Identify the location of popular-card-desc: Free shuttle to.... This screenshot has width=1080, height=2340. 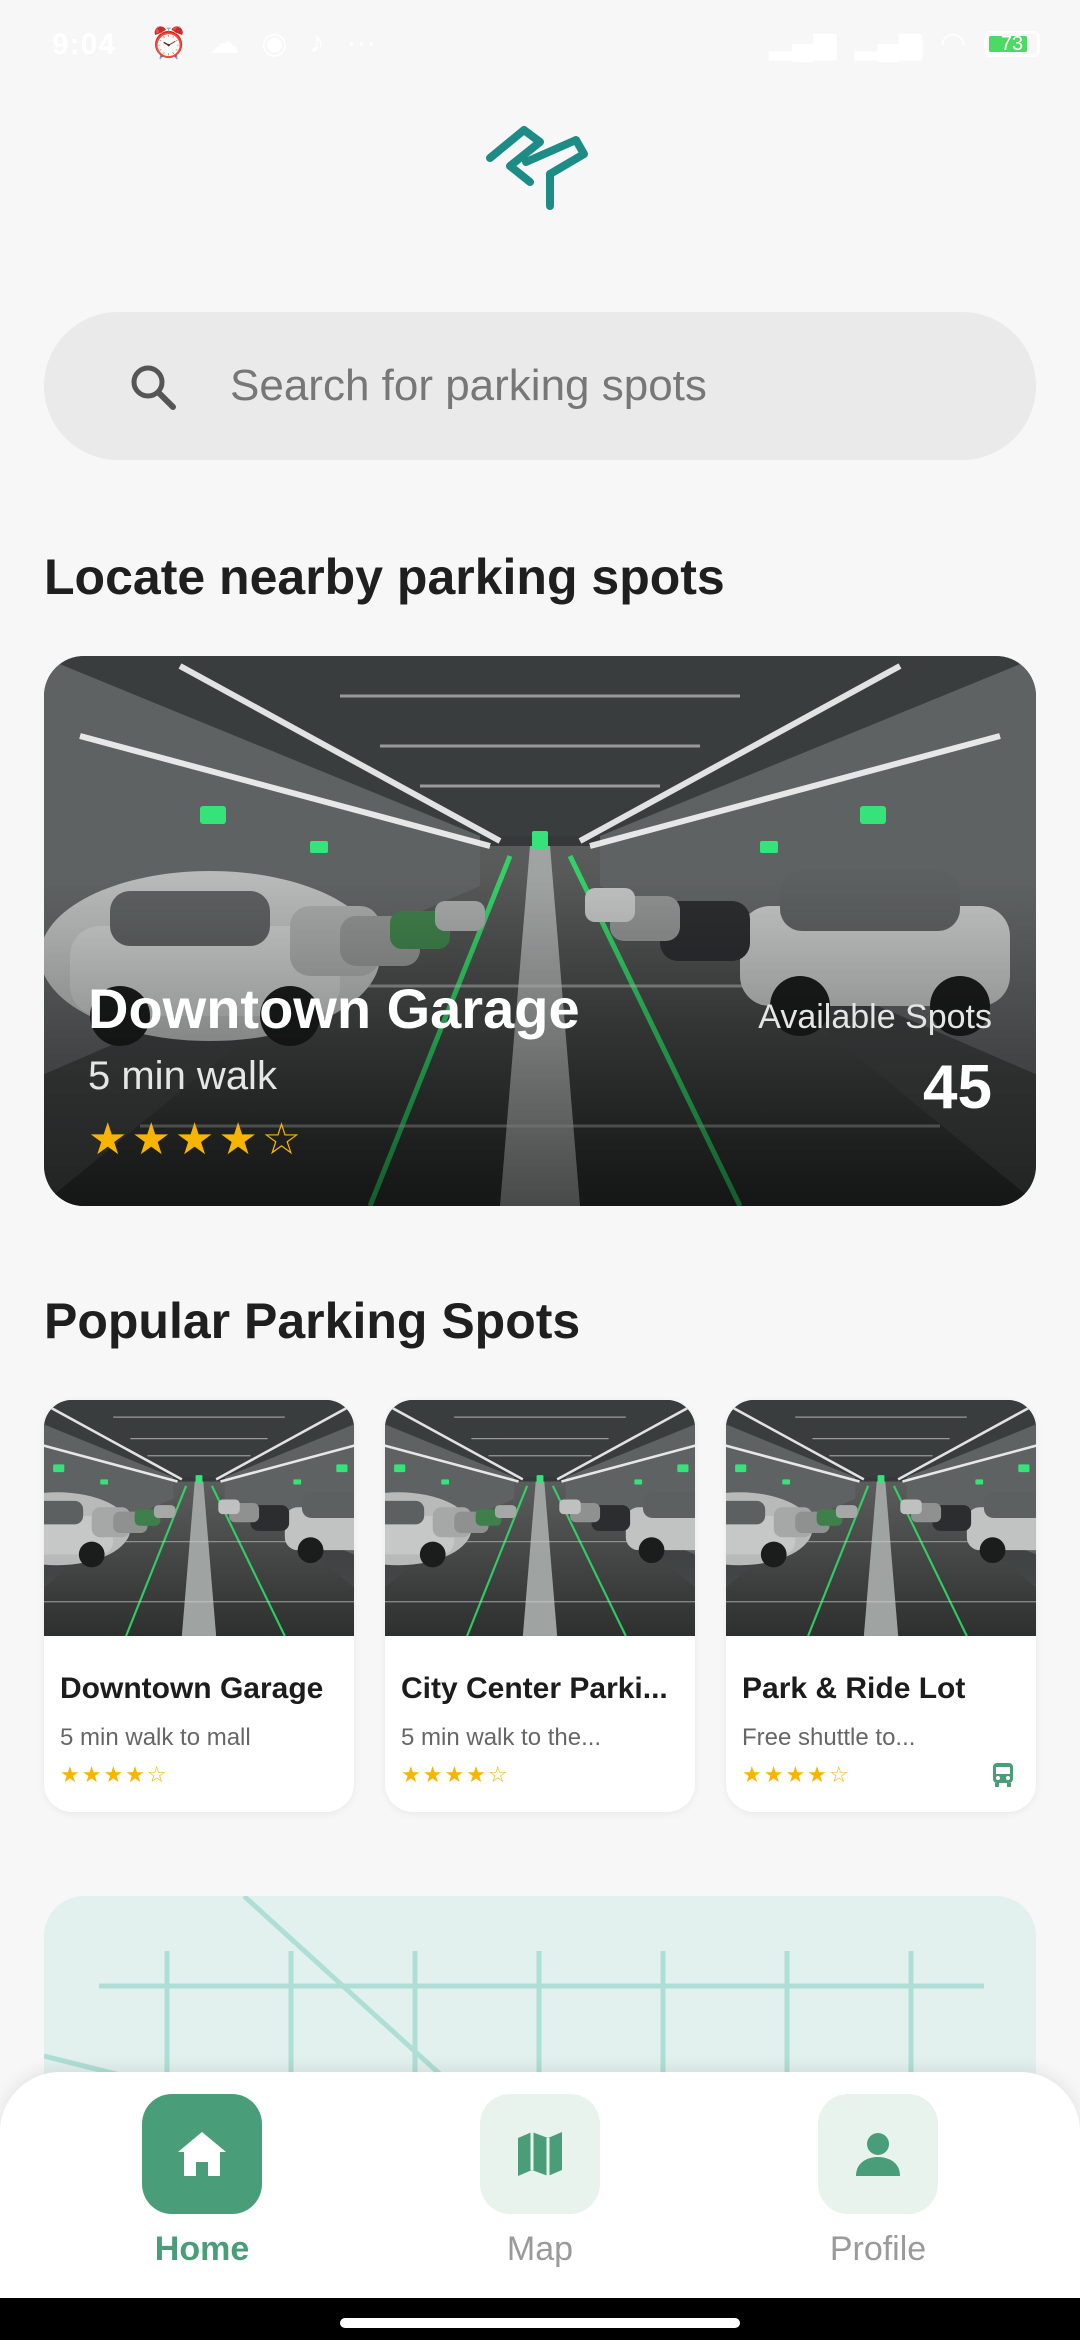
(829, 1737).